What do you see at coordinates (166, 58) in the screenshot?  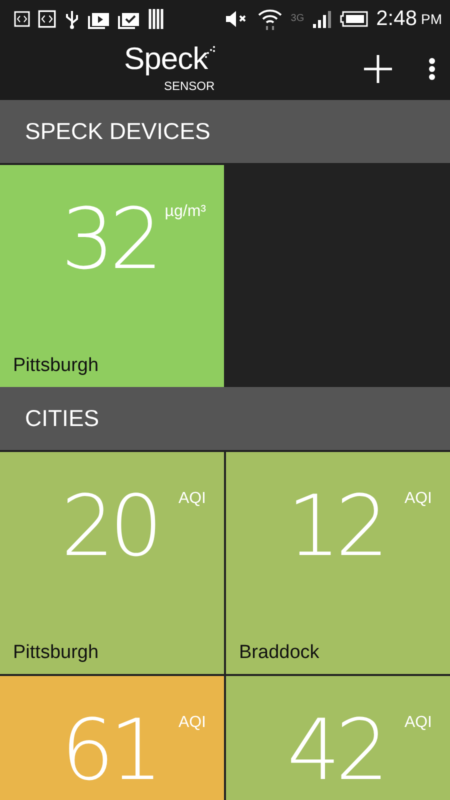 I see `logo-title: Speck` at bounding box center [166, 58].